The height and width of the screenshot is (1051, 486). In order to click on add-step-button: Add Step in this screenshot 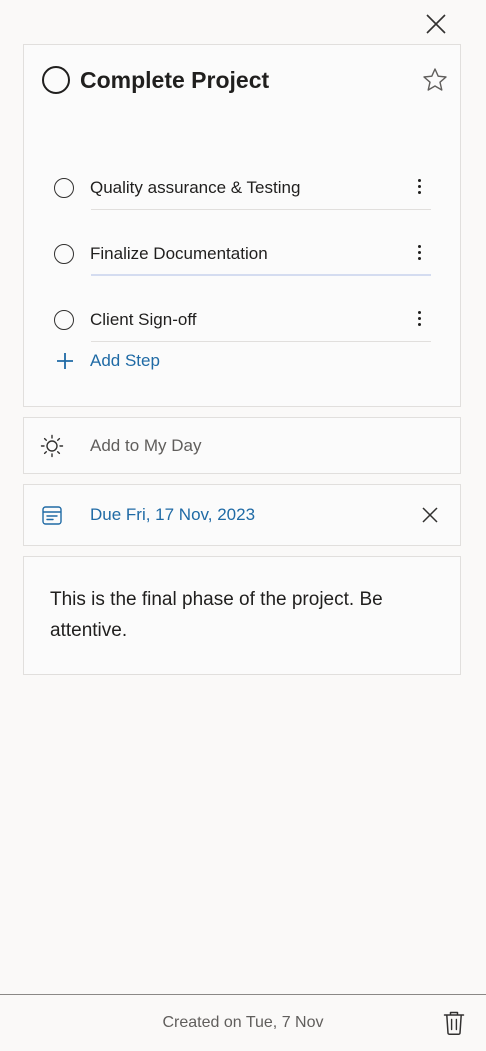, I will do `click(108, 361)`.